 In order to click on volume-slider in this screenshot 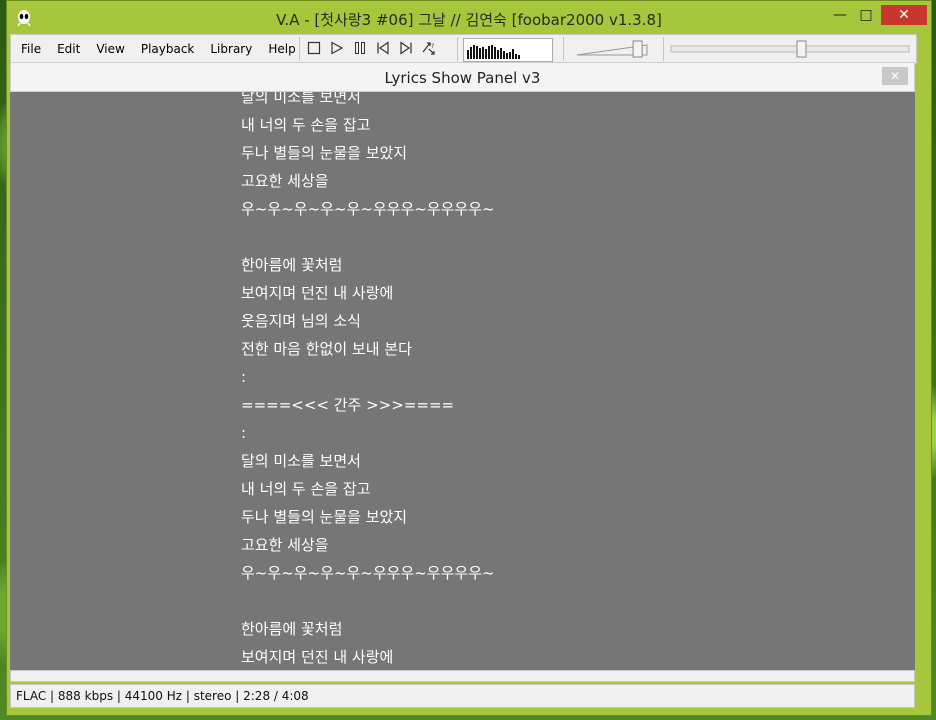, I will do `click(613, 49)`.